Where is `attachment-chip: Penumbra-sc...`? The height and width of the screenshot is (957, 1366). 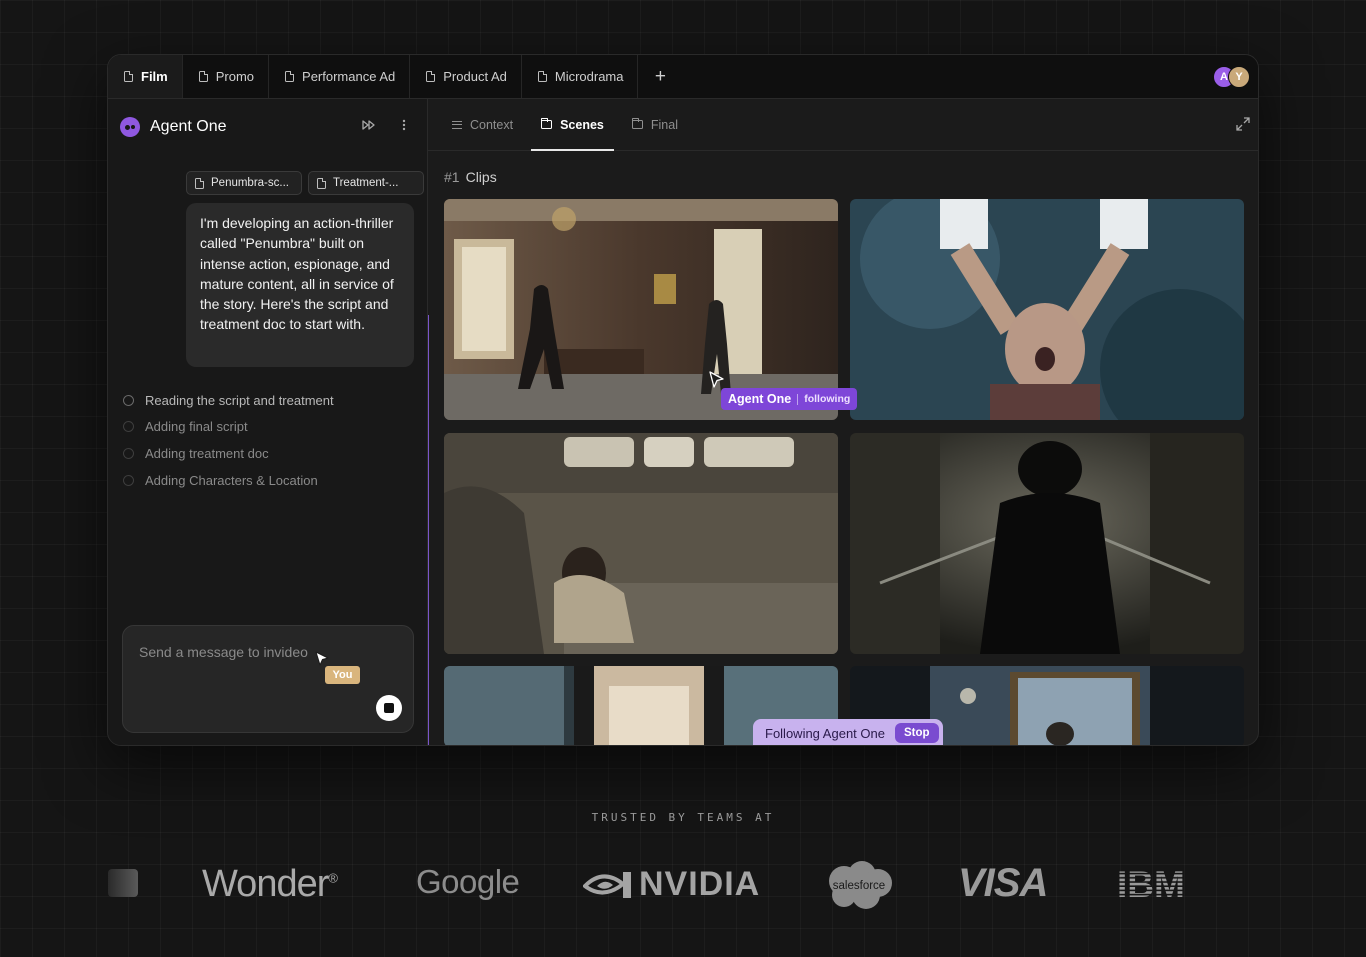
attachment-chip: Penumbra-sc... is located at coordinates (244, 183).